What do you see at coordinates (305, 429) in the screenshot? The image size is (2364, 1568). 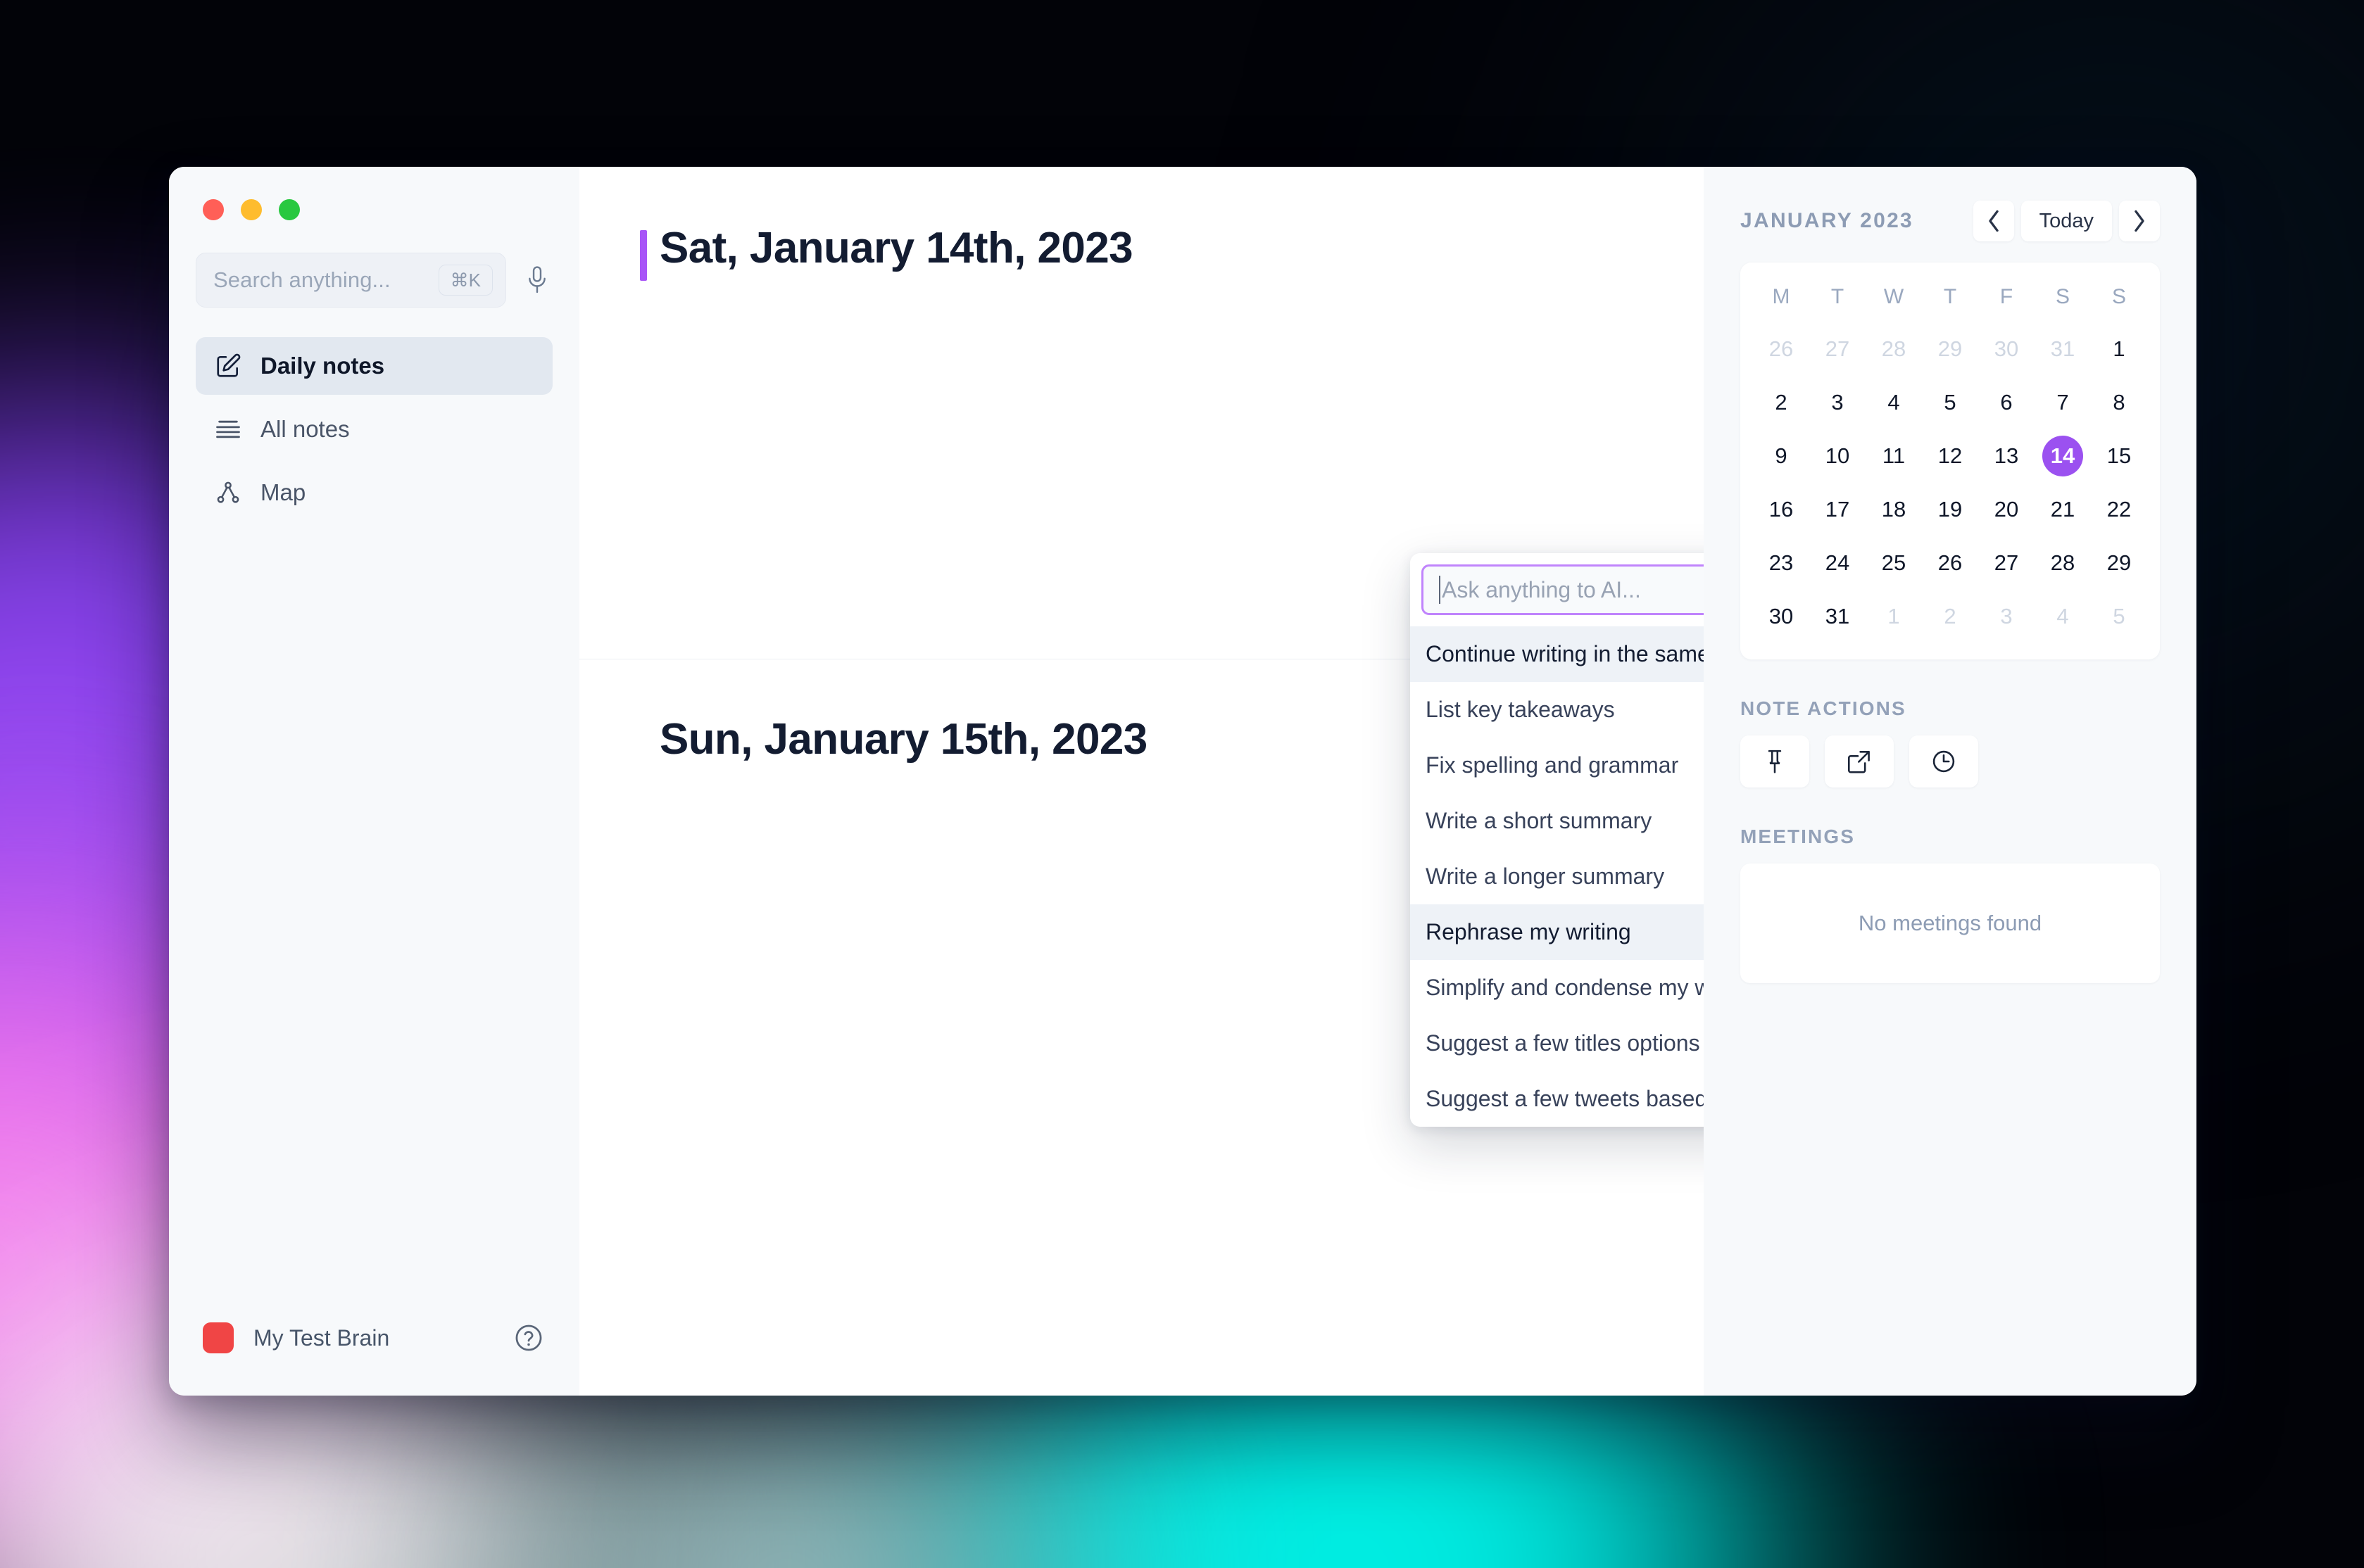 I see `sidebar-item-label: All notes` at bounding box center [305, 429].